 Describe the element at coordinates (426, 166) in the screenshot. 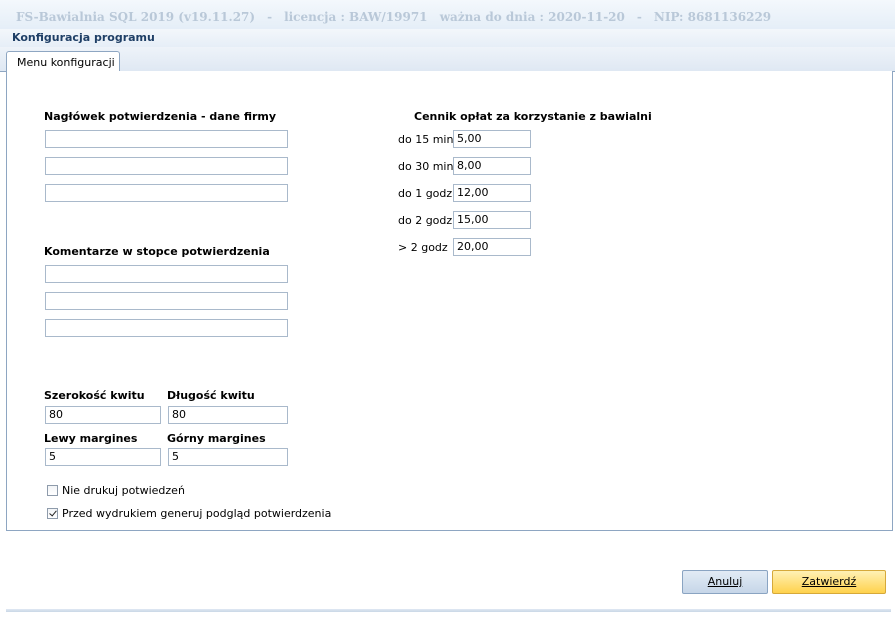

I see `price-label-30min: do 30 min` at that location.